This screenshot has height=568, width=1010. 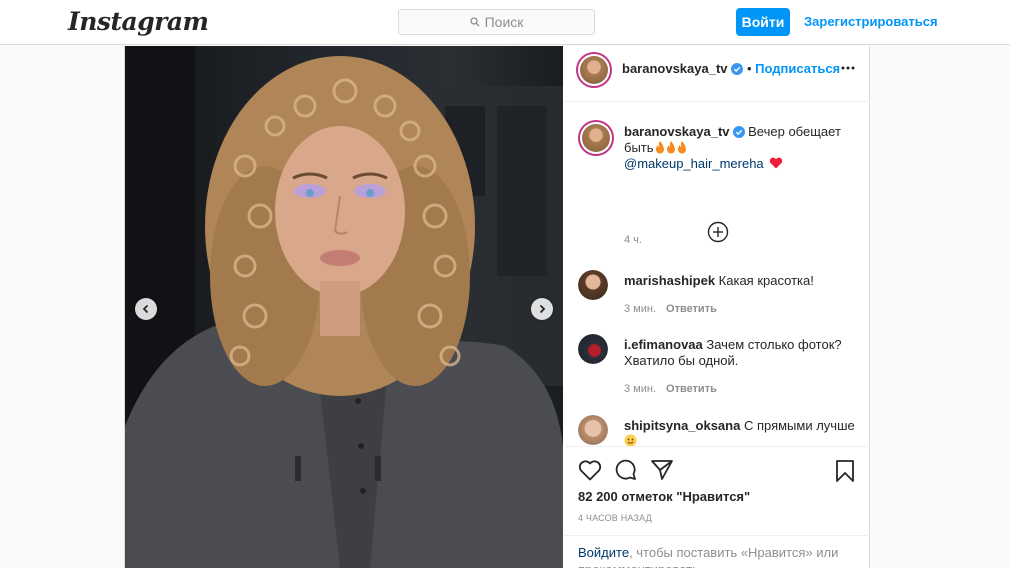 I want to click on post-header: baranovskaya_tv • Подписаться, so click(x=717, y=74).